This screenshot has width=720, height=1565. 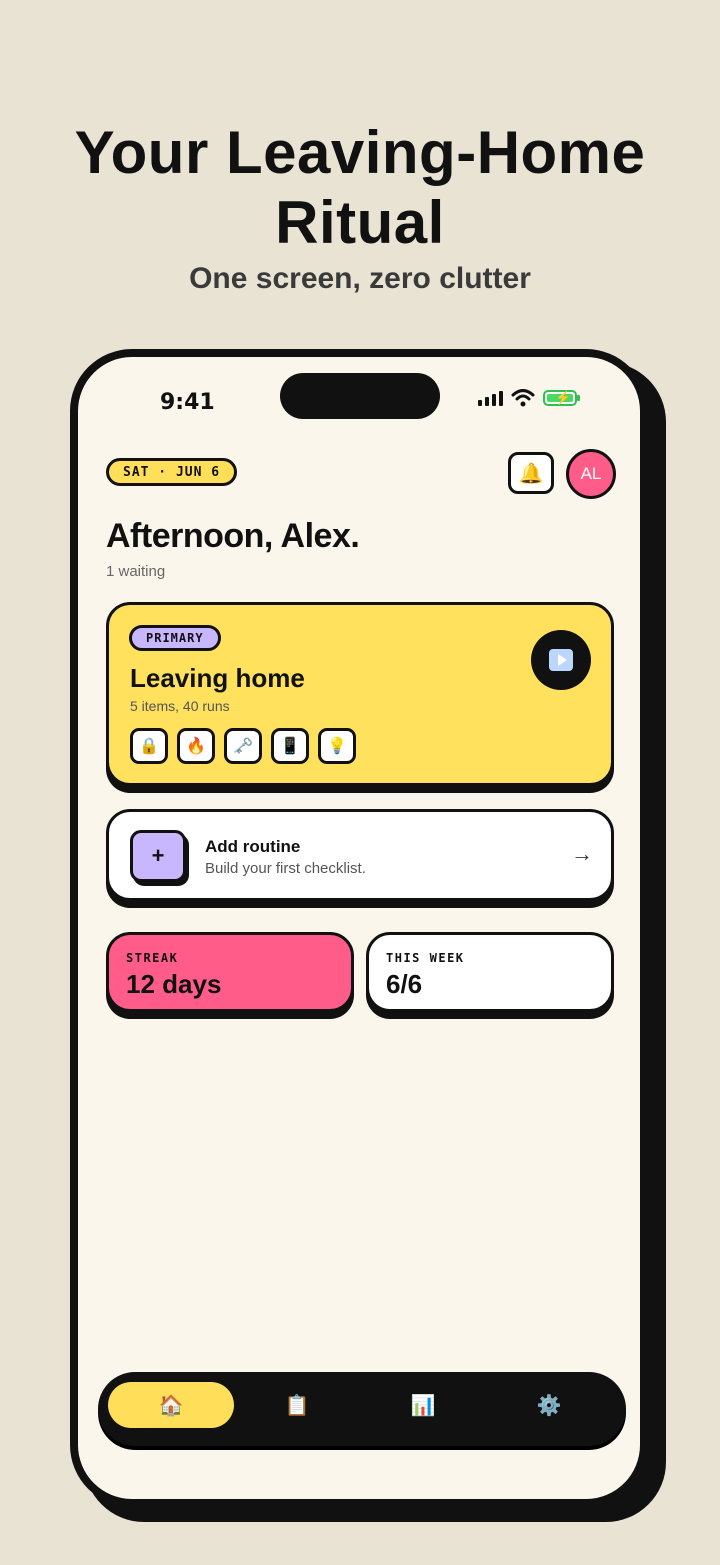 What do you see at coordinates (360, 396) in the screenshot?
I see `dynamic-island` at bounding box center [360, 396].